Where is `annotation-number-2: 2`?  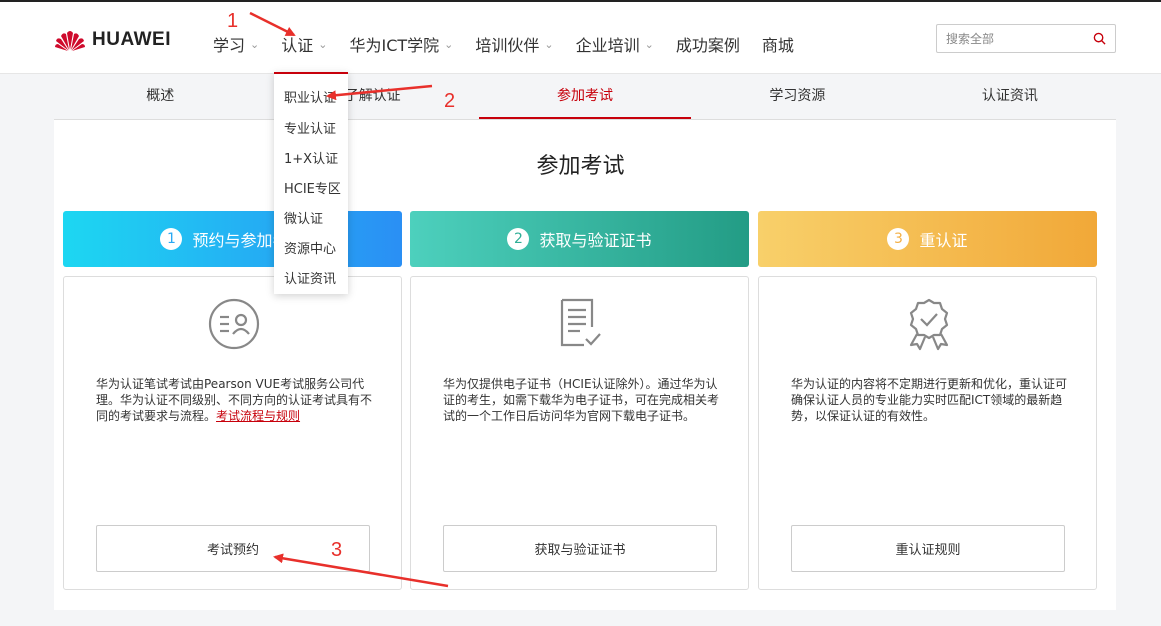
annotation-number-2: 2 is located at coordinates (450, 101).